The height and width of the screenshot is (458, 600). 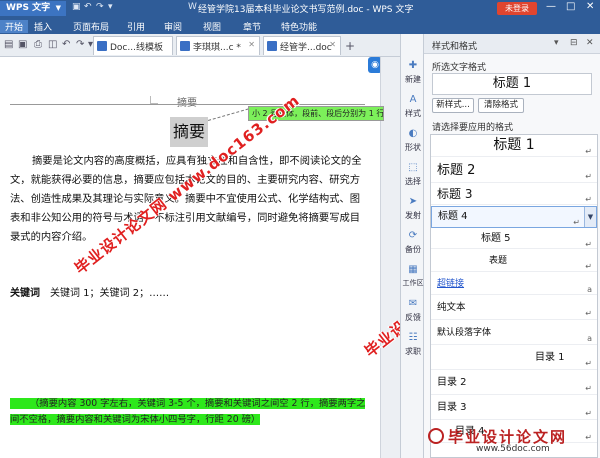 I want to click on new-tab-icon: +, so click(x=350, y=46).